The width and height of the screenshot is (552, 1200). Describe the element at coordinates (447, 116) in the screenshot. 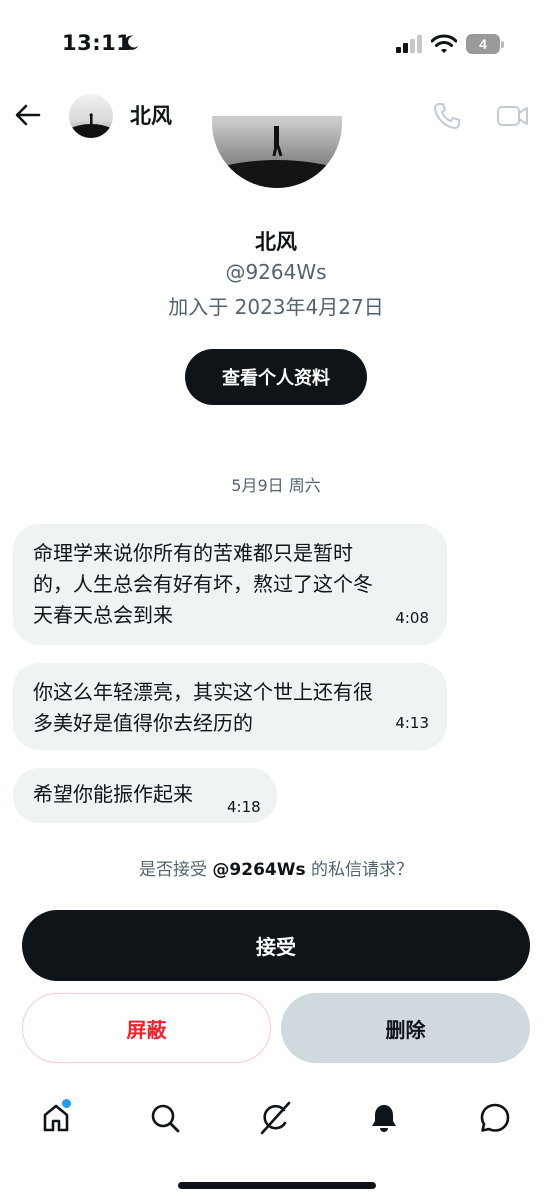

I see `phone-icon` at that location.